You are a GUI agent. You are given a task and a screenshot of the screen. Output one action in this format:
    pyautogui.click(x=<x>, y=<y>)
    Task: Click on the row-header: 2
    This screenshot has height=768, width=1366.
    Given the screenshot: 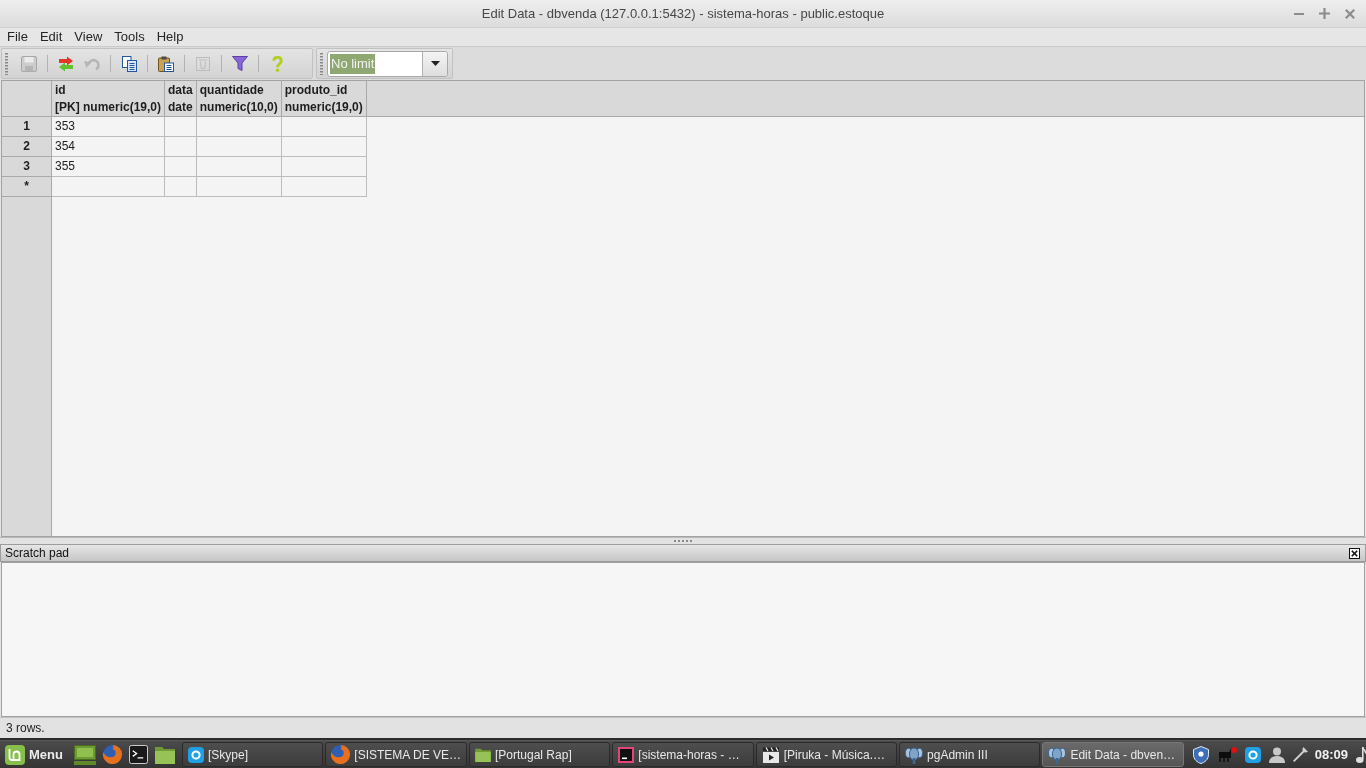 What is the action you would take?
    pyautogui.click(x=27, y=147)
    